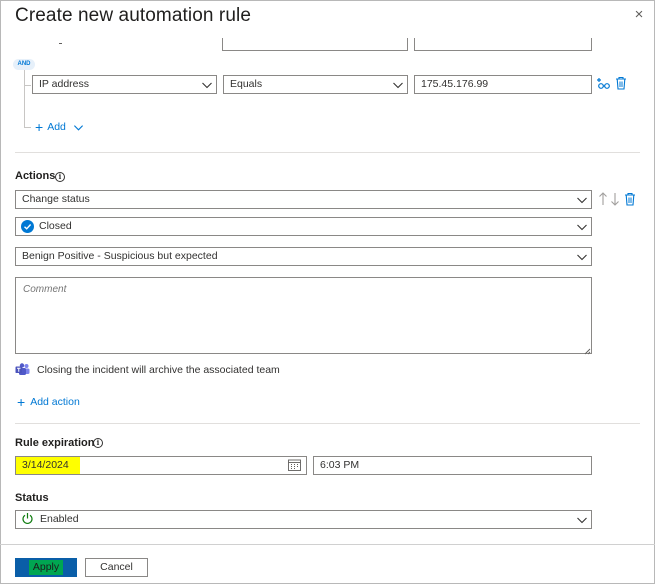 This screenshot has width=655, height=584. What do you see at coordinates (55, 226) in the screenshot?
I see `incident-status-value: Closed` at bounding box center [55, 226].